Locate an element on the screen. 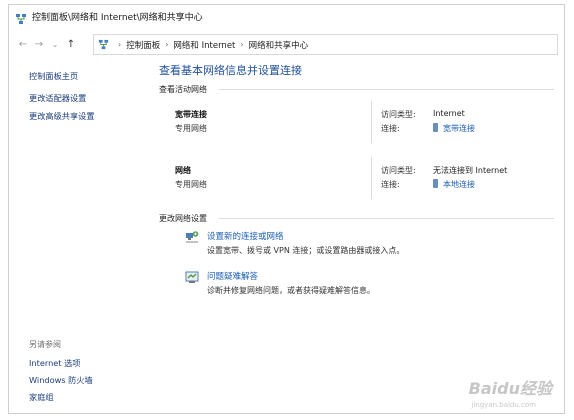 The width and height of the screenshot is (574, 420). sidebar-link-advanced-sharing: 更改高级共享设置 is located at coordinates (62, 116).